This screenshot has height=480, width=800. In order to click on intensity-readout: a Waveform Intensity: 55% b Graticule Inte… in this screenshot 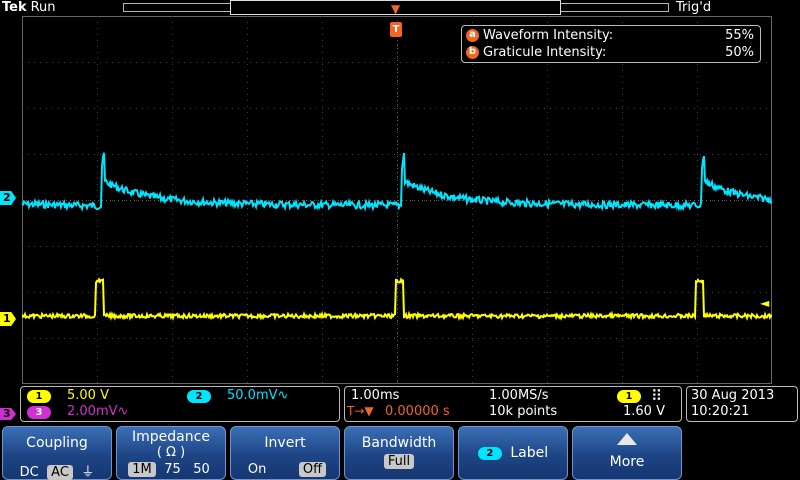, I will do `click(611, 44)`.